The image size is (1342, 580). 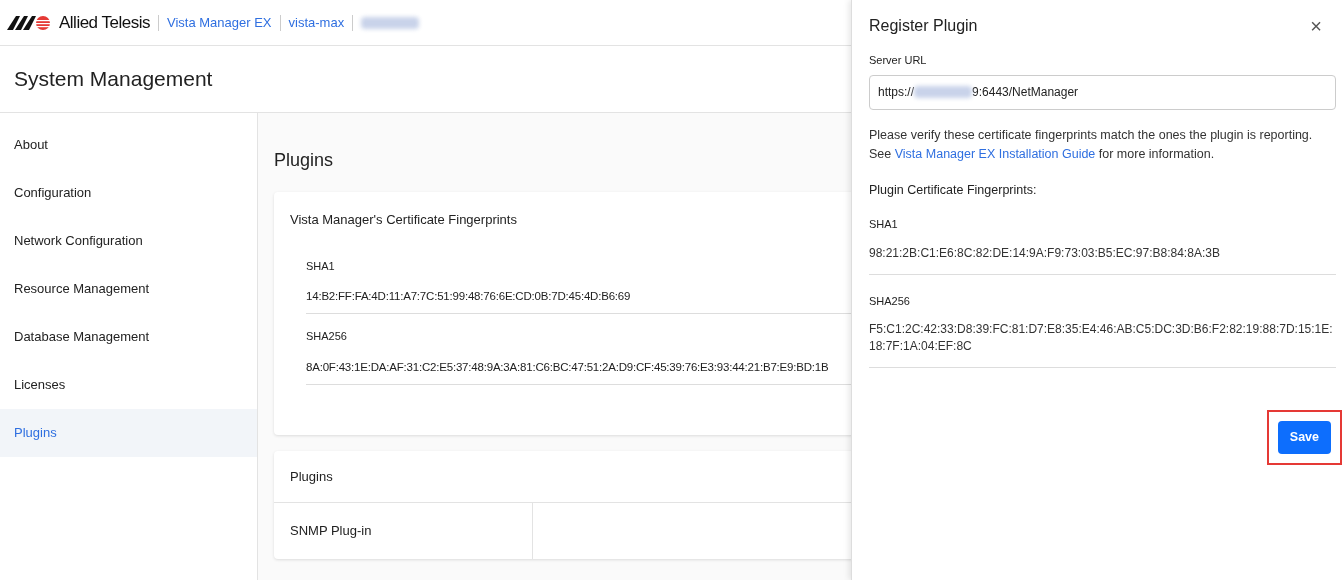 I want to click on close-button: ×, so click(x=1316, y=26).